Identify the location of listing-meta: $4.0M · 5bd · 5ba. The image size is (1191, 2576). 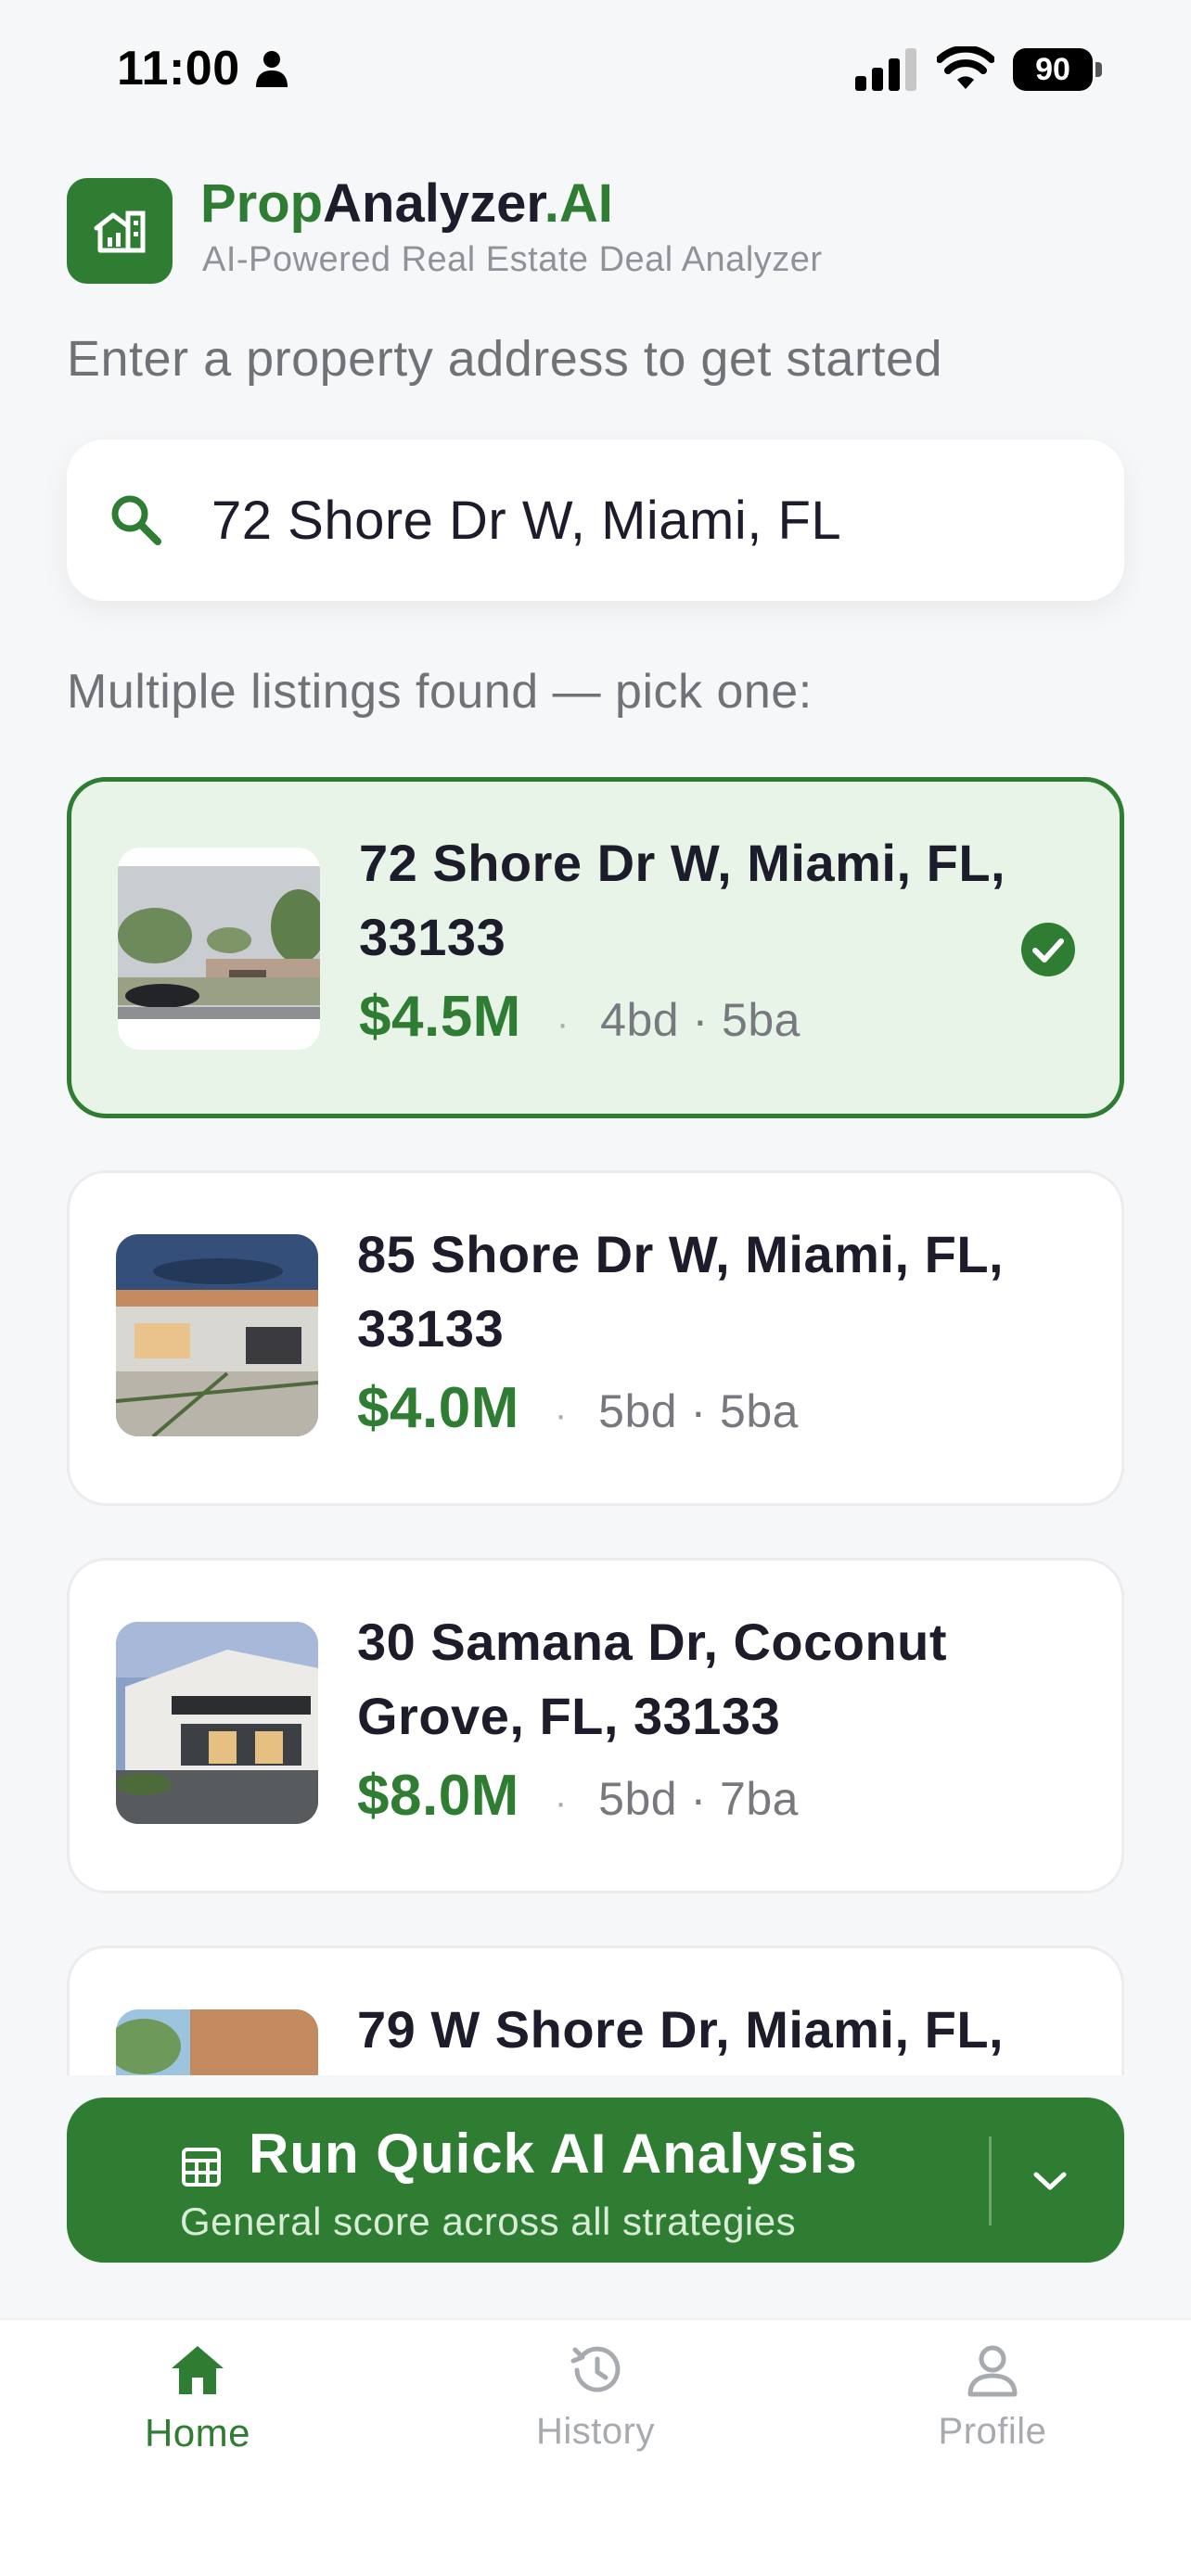
(578, 1408).